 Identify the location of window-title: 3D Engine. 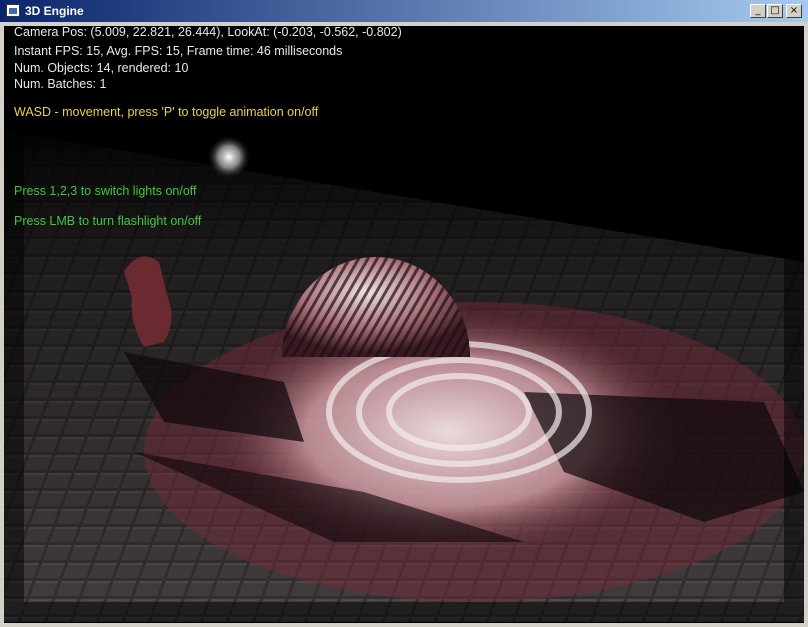
(54, 11).